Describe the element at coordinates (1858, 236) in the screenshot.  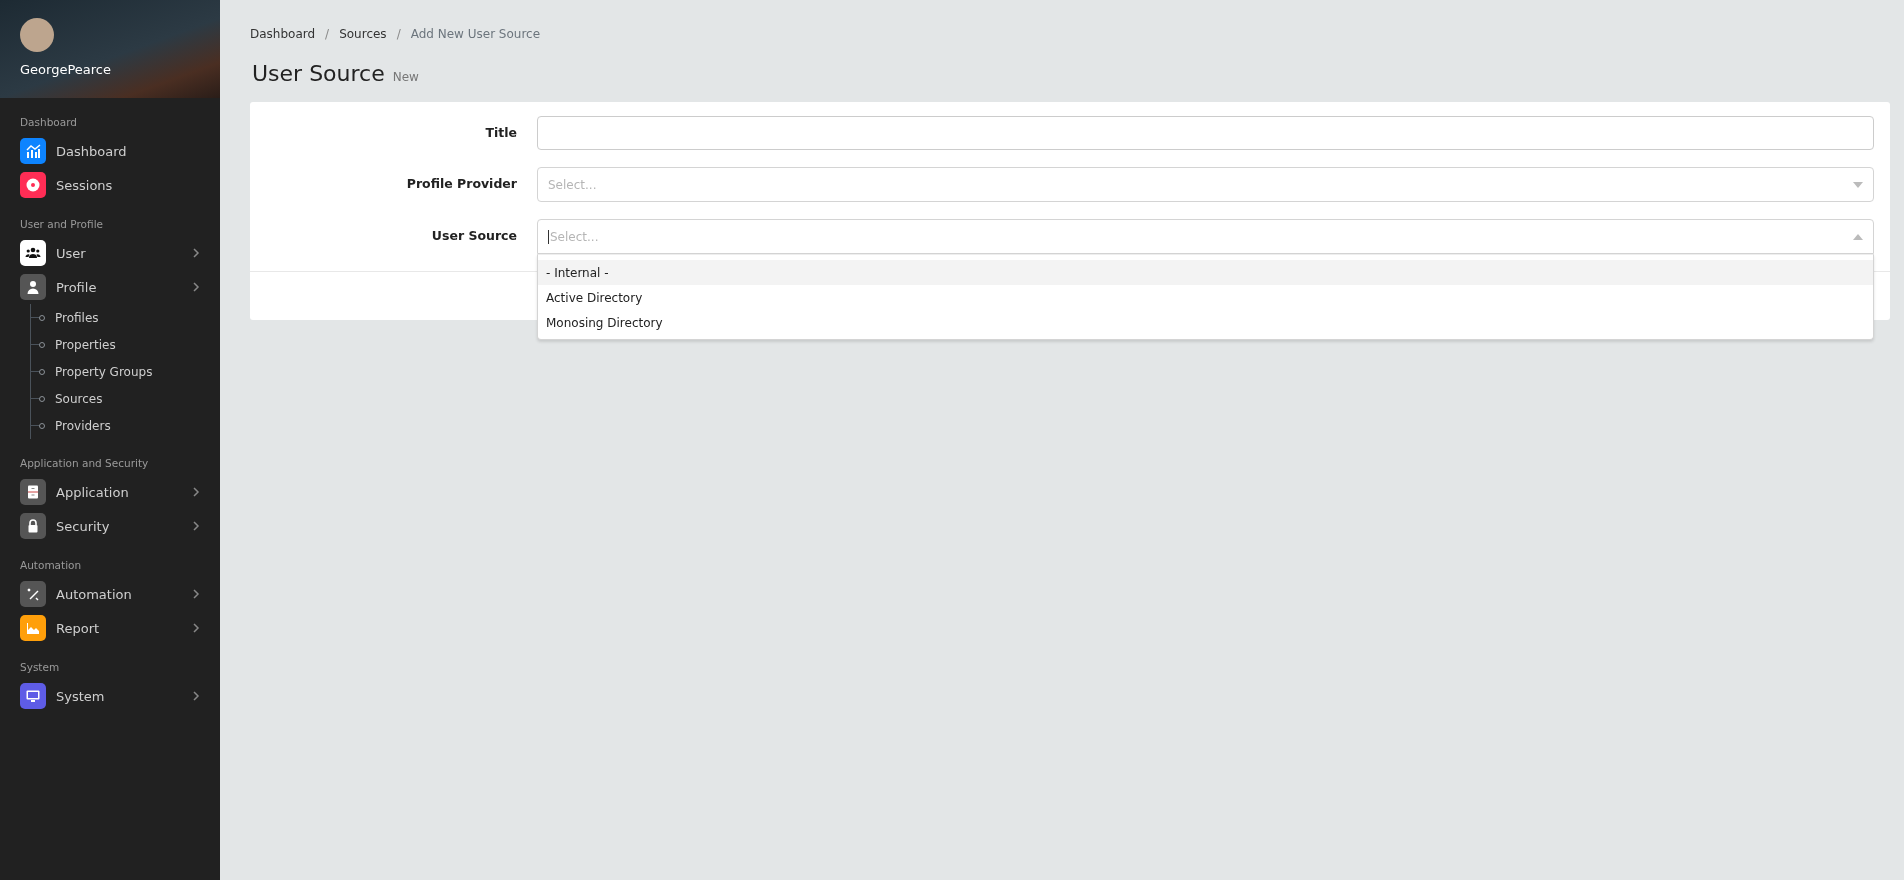
I see `caret-up-icon` at that location.